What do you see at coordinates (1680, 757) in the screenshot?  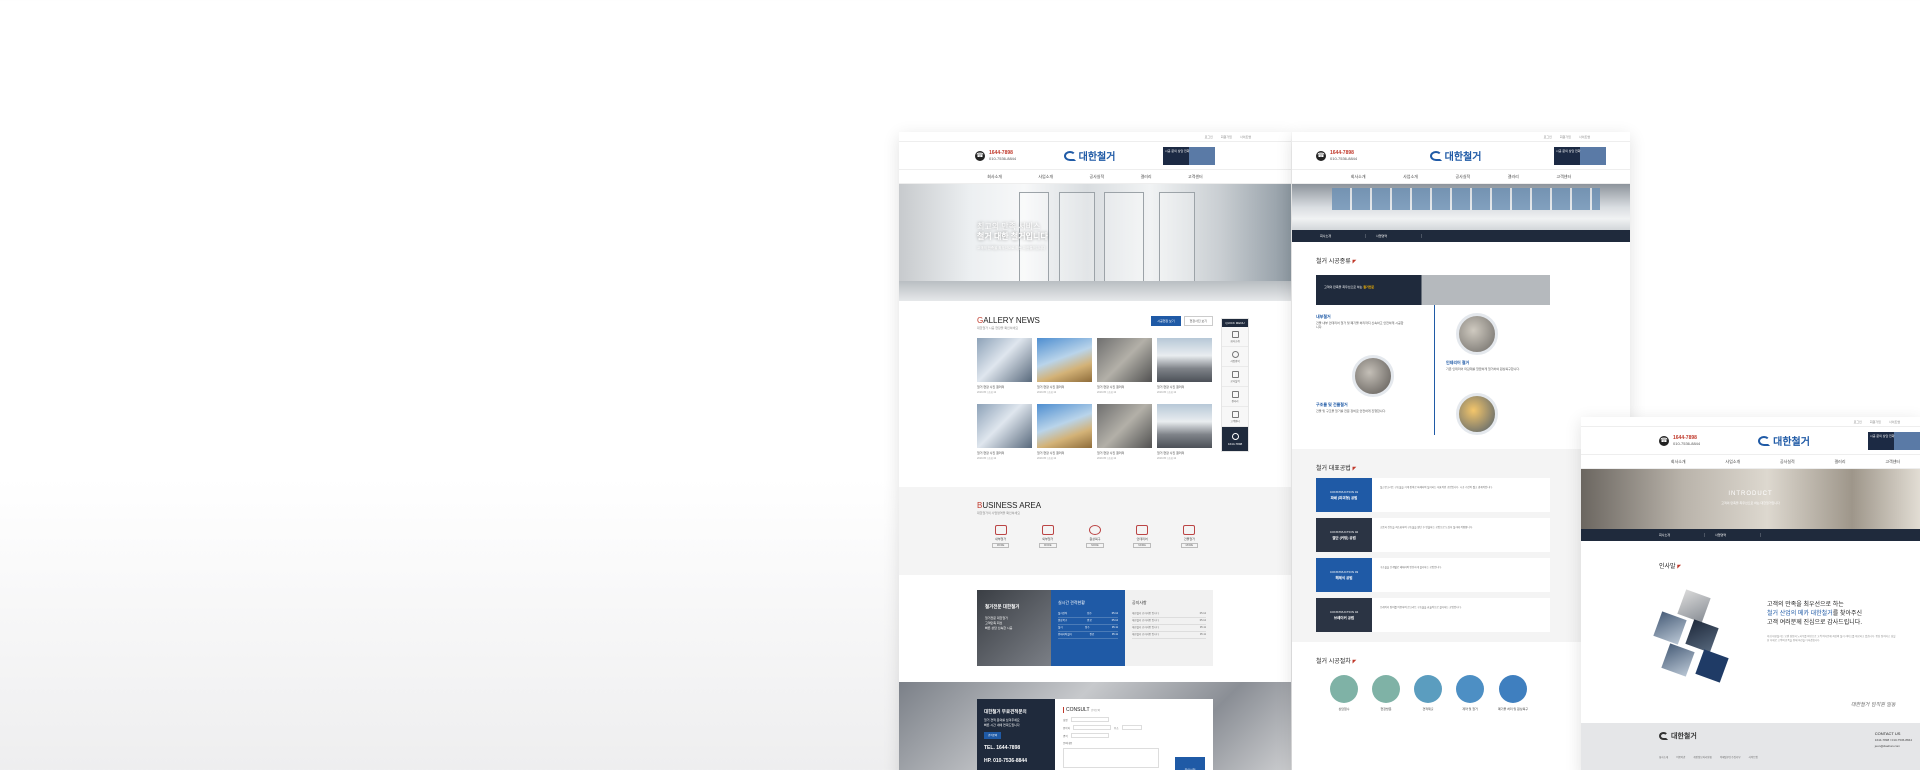 I see `footer-link: 이용약관` at bounding box center [1680, 757].